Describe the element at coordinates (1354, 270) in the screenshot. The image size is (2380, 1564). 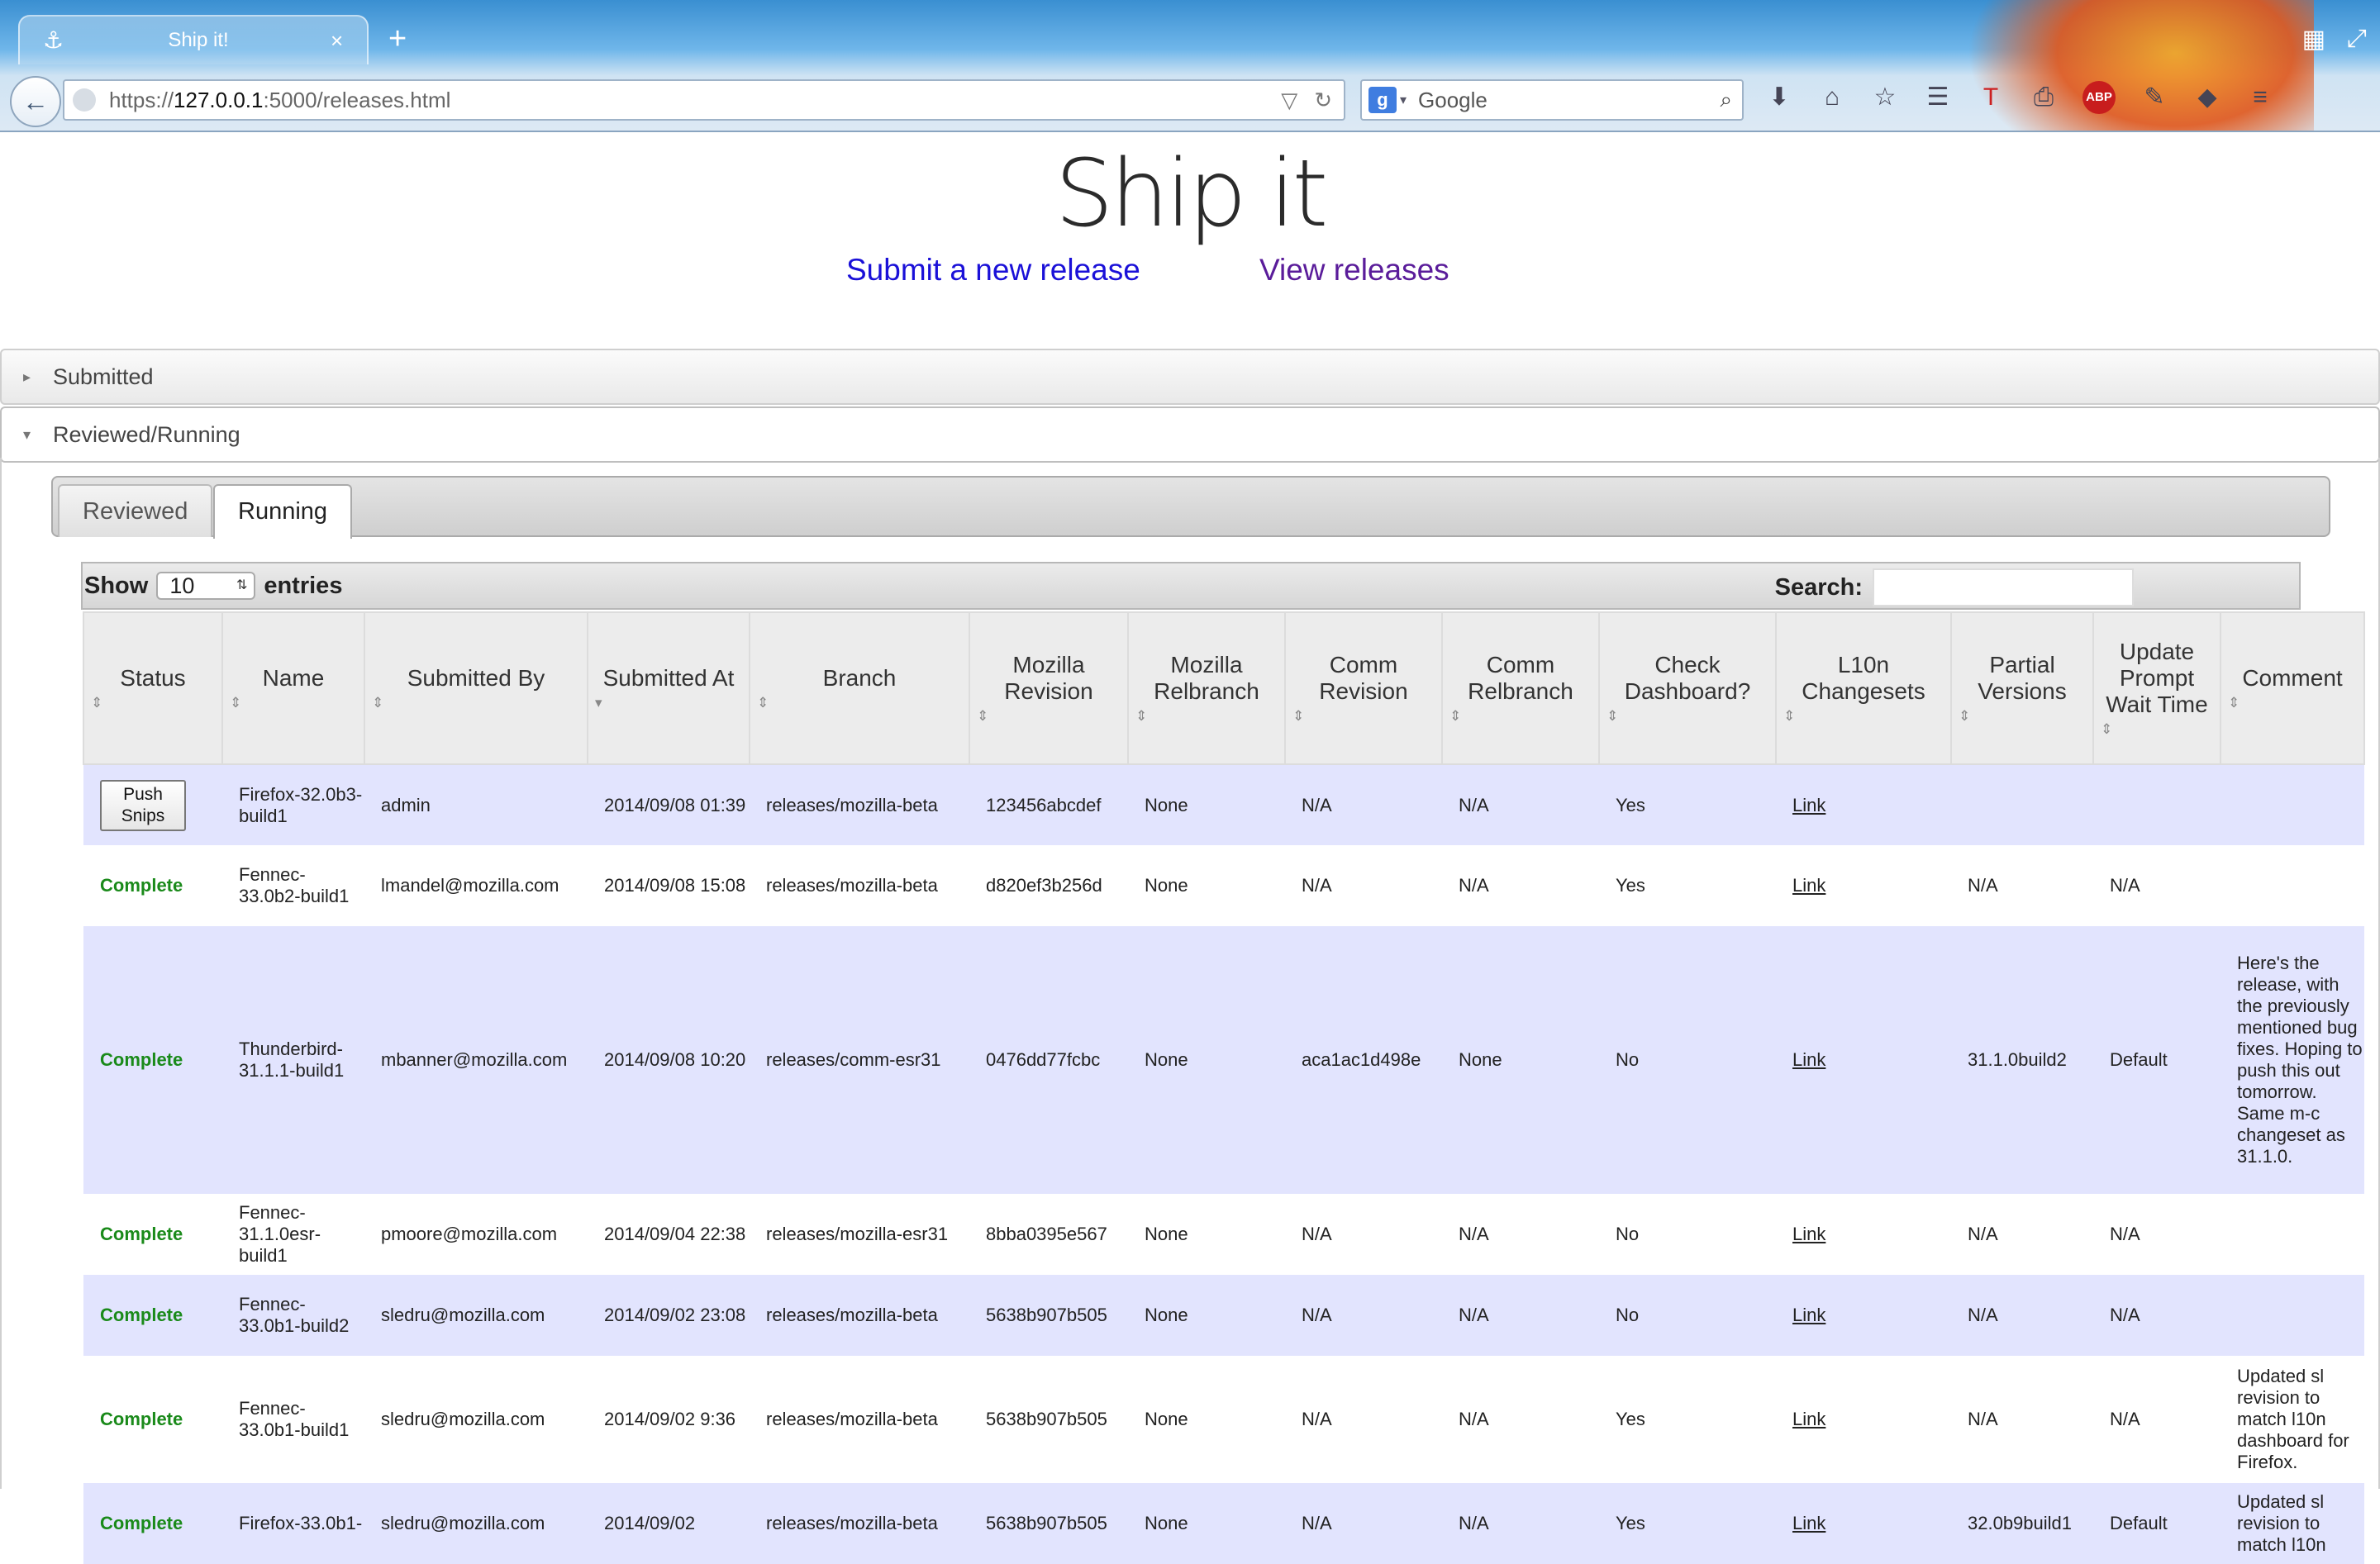
I see `view-releases-link: View releases` at that location.